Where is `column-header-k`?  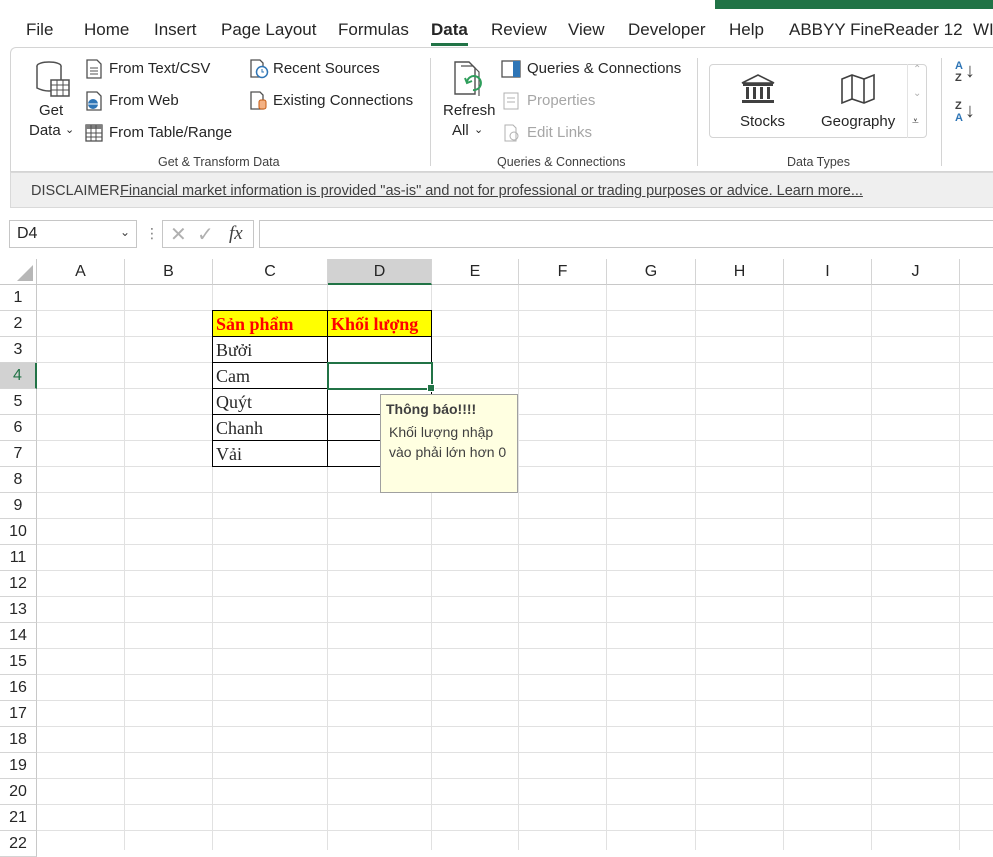
column-header-k is located at coordinates (976, 272).